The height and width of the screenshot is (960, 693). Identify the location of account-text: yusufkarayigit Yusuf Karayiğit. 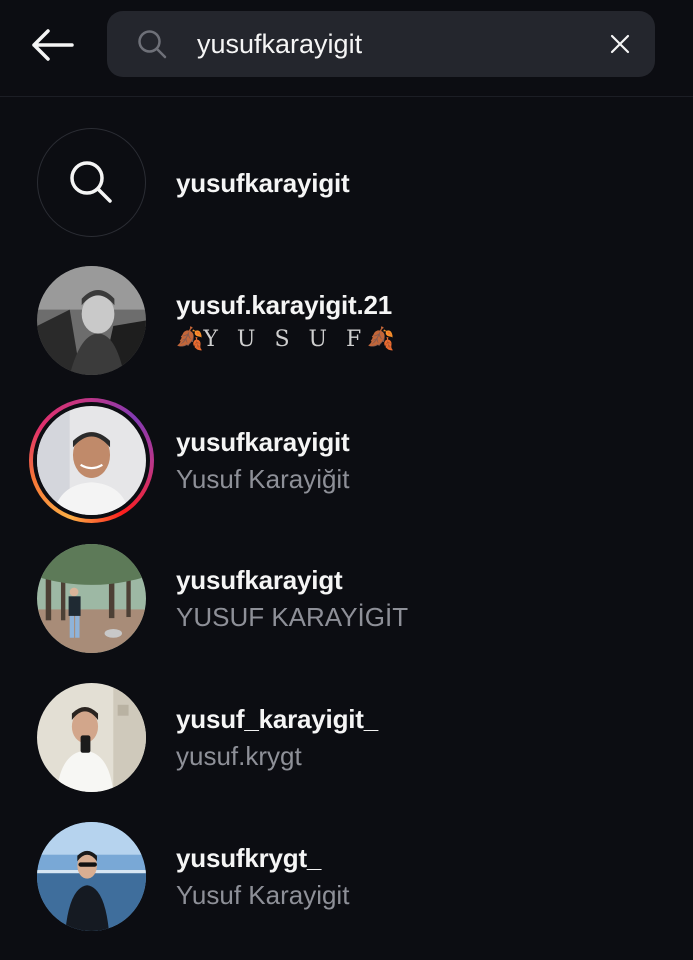
(263, 461).